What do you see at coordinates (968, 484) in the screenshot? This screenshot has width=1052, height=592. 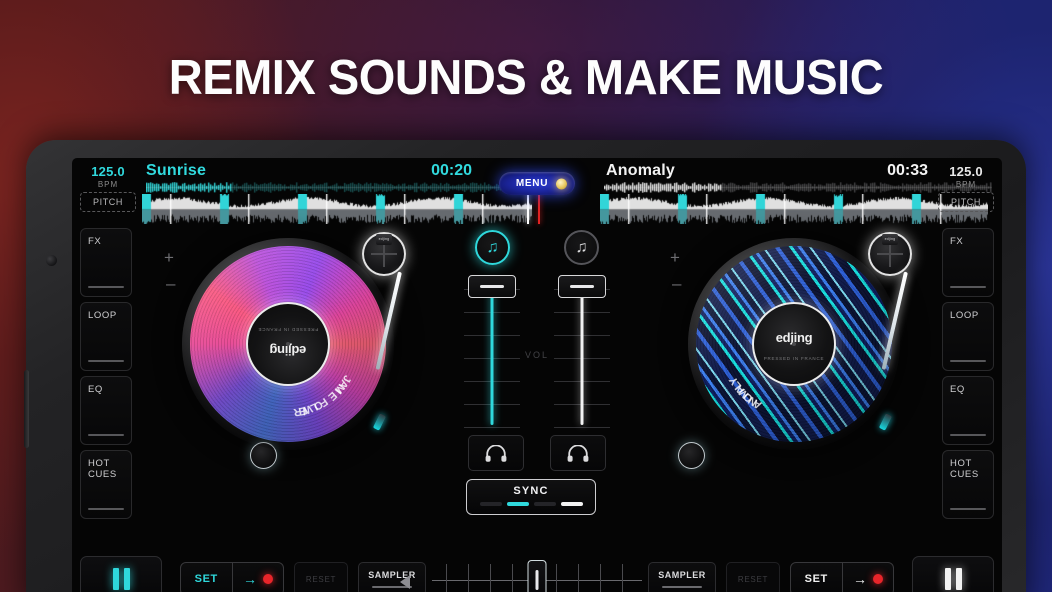 I see `sidebar-item-hotcues-right: HOT CUES` at bounding box center [968, 484].